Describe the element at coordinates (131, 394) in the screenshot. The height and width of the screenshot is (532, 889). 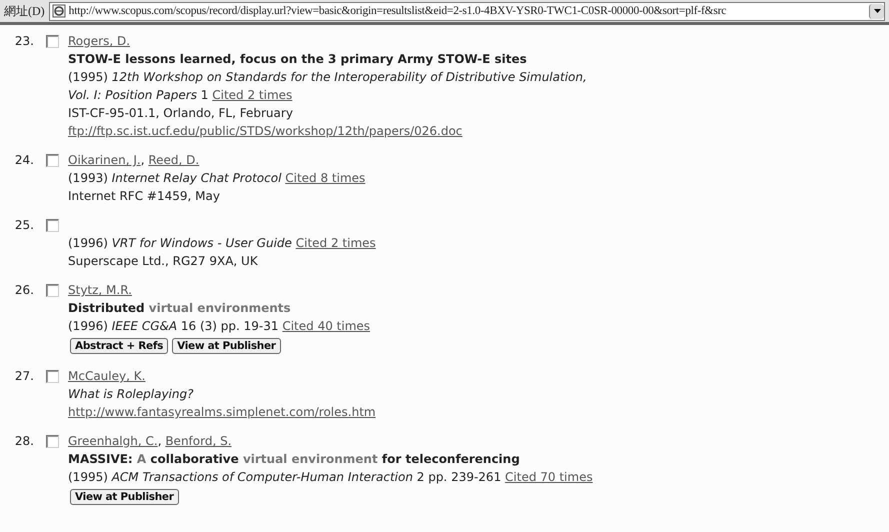
I see `article-title: What is Roleplaying?` at that location.